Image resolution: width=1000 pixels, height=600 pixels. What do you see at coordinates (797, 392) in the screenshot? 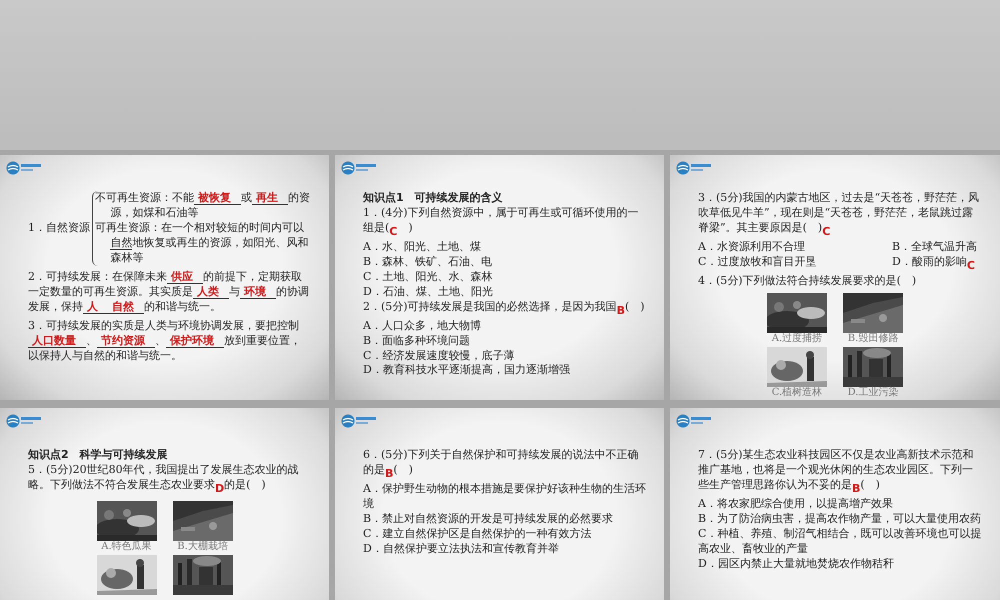
I see `picture-caption: C.植树造林` at bounding box center [797, 392].